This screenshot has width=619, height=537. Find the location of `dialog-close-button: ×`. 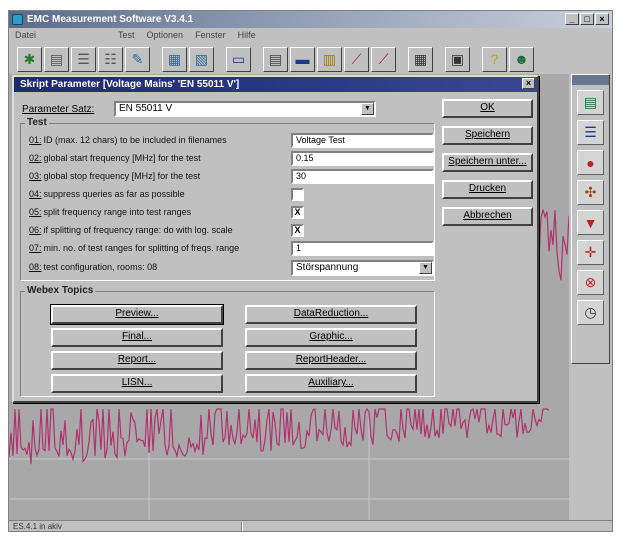

dialog-close-button: × is located at coordinates (528, 83).